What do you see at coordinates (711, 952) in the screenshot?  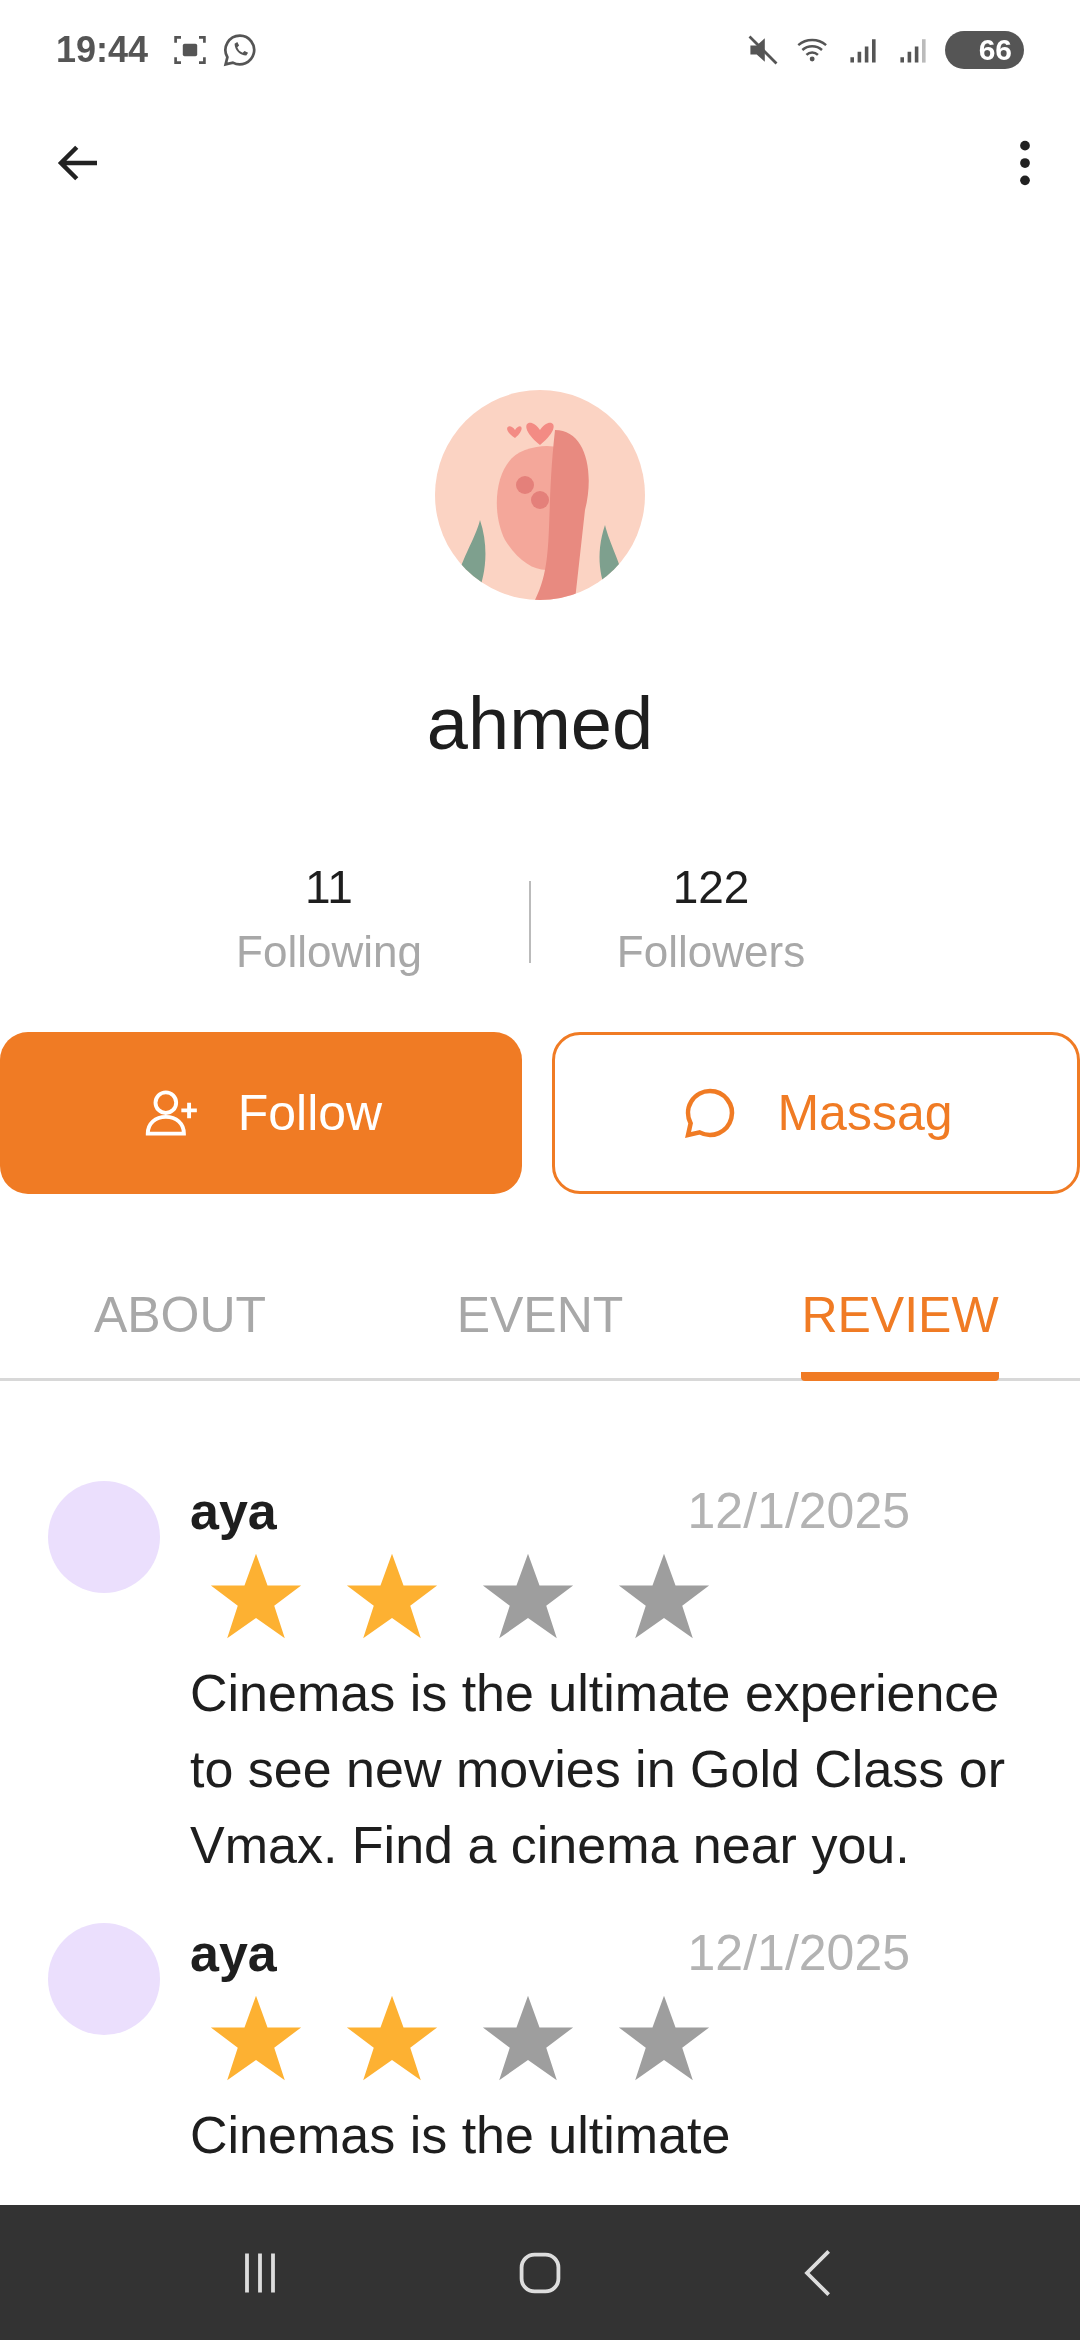 I see `stat-label: Followers` at bounding box center [711, 952].